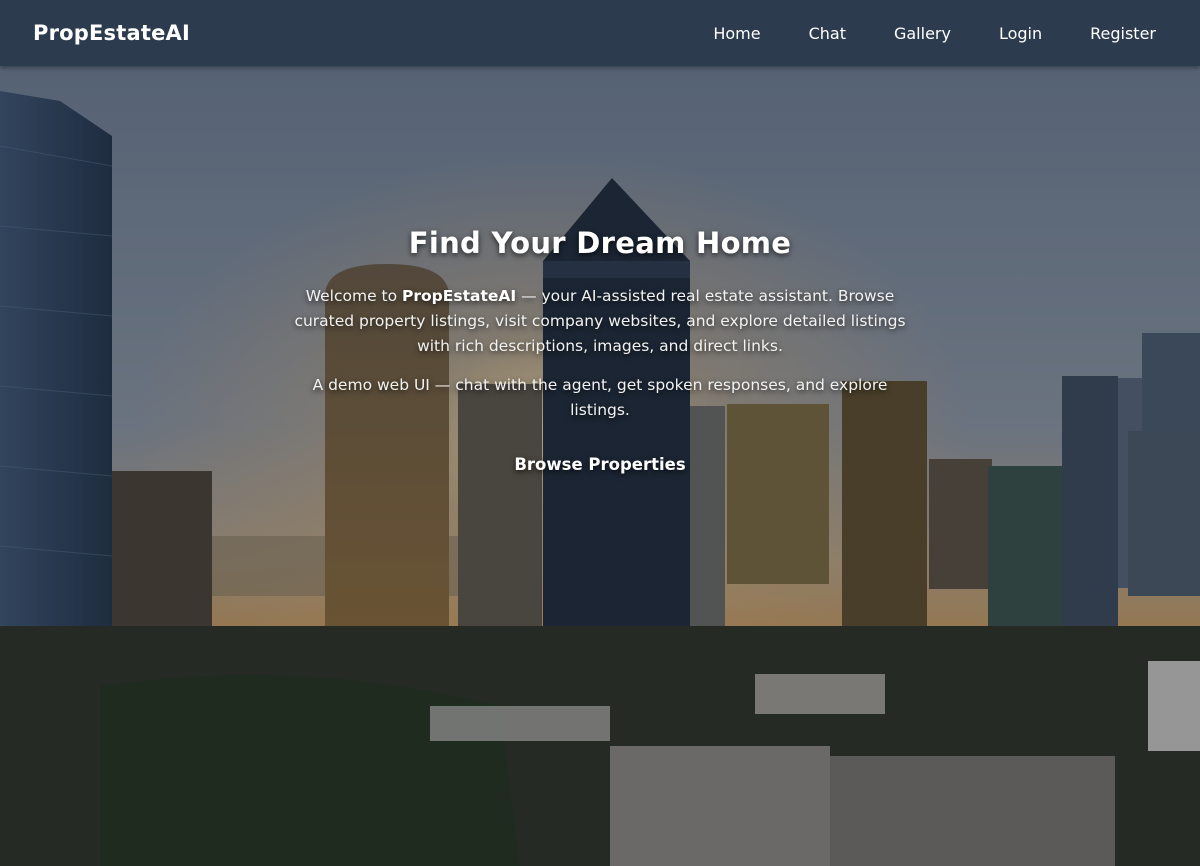  What do you see at coordinates (922, 33) in the screenshot?
I see `nav-link-gallery: Gallery` at bounding box center [922, 33].